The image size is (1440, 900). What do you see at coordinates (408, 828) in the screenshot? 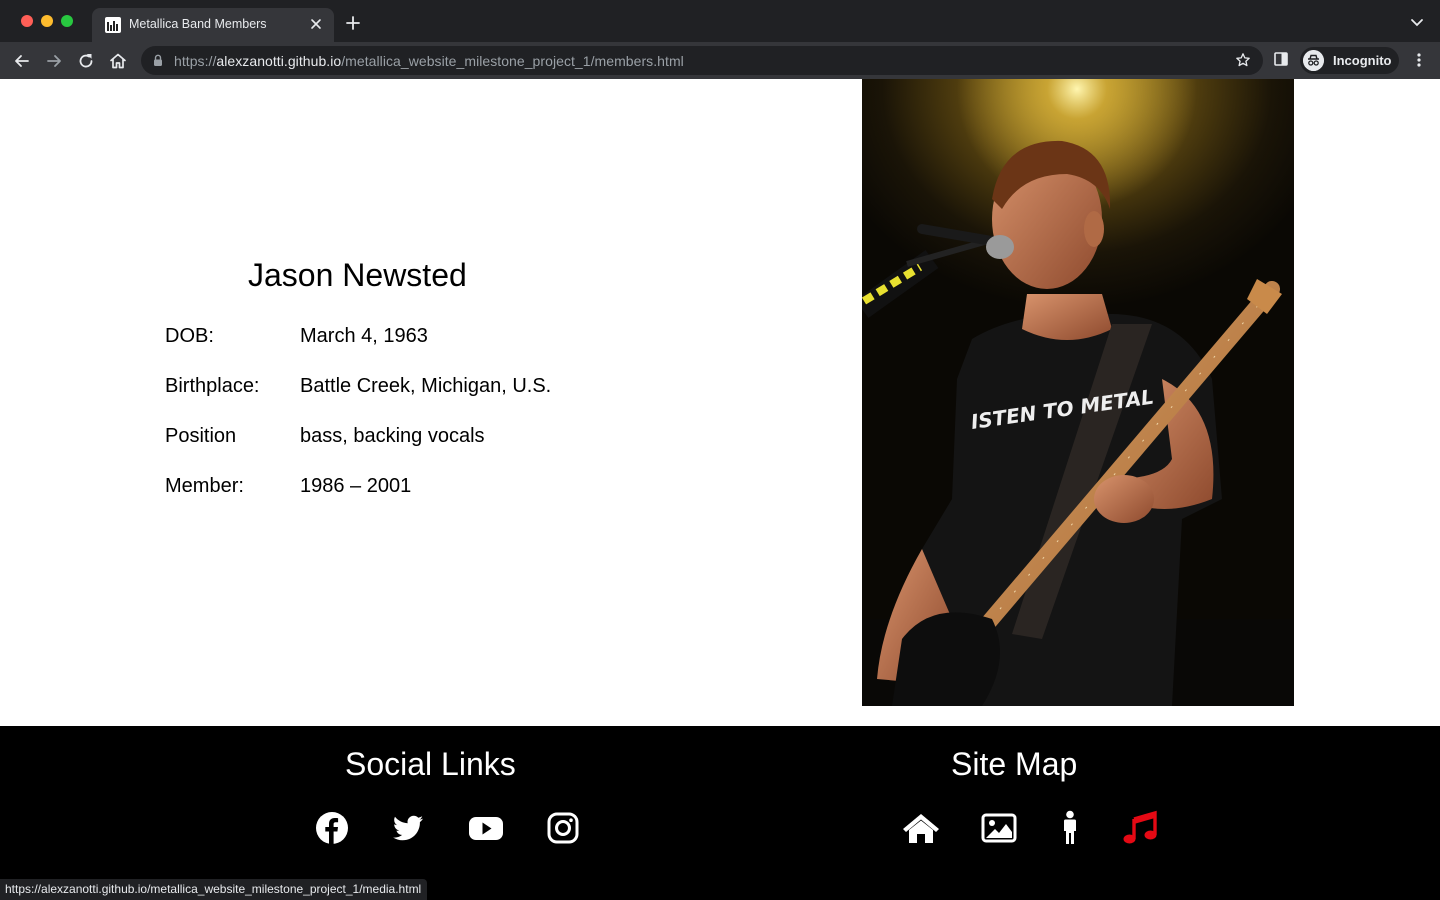
I see `twitter-icon` at bounding box center [408, 828].